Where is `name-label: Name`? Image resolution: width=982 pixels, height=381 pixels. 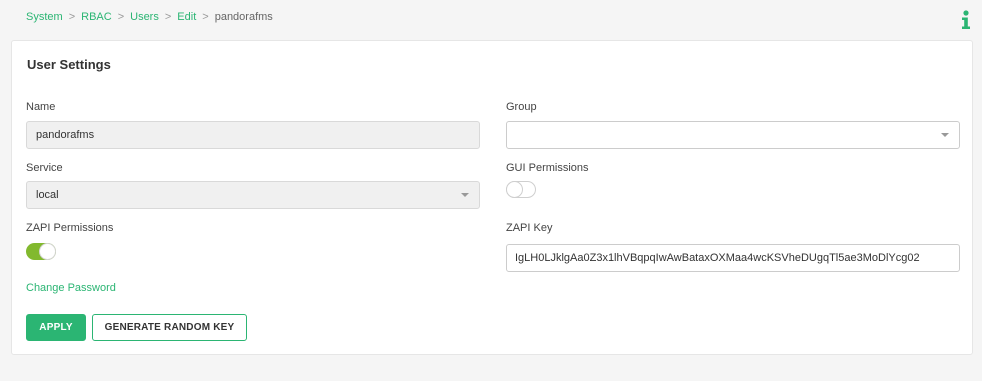
name-label: Name is located at coordinates (41, 107).